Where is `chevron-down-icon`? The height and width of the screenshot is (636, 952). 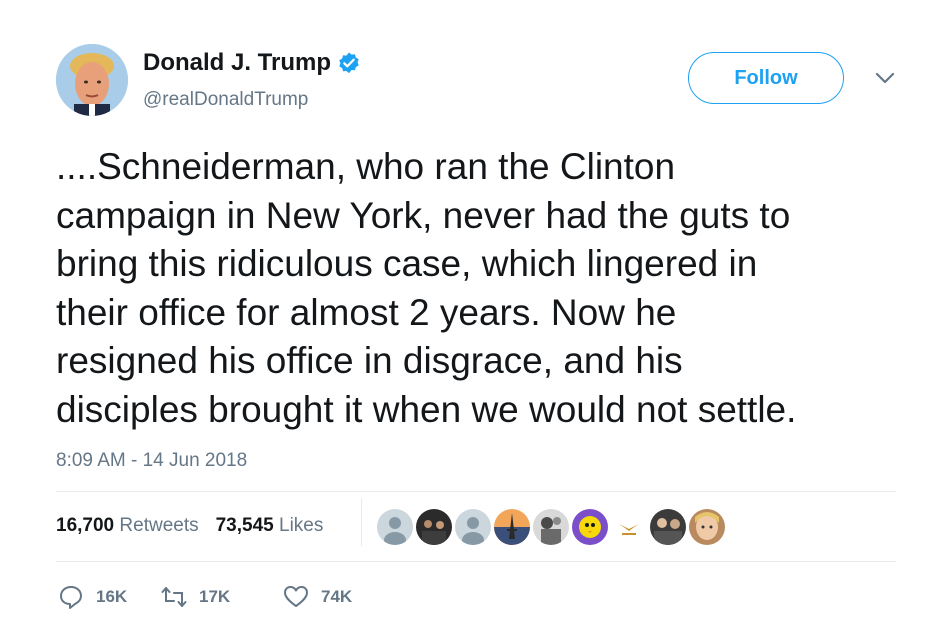
chevron-down-icon is located at coordinates (885, 78).